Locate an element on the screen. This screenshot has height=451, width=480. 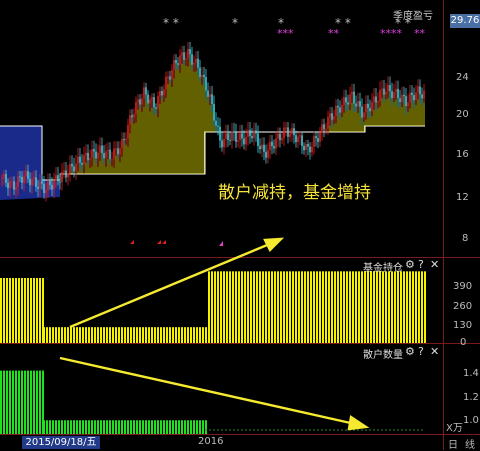
period-line-button: 线 is located at coordinates (470, 443).